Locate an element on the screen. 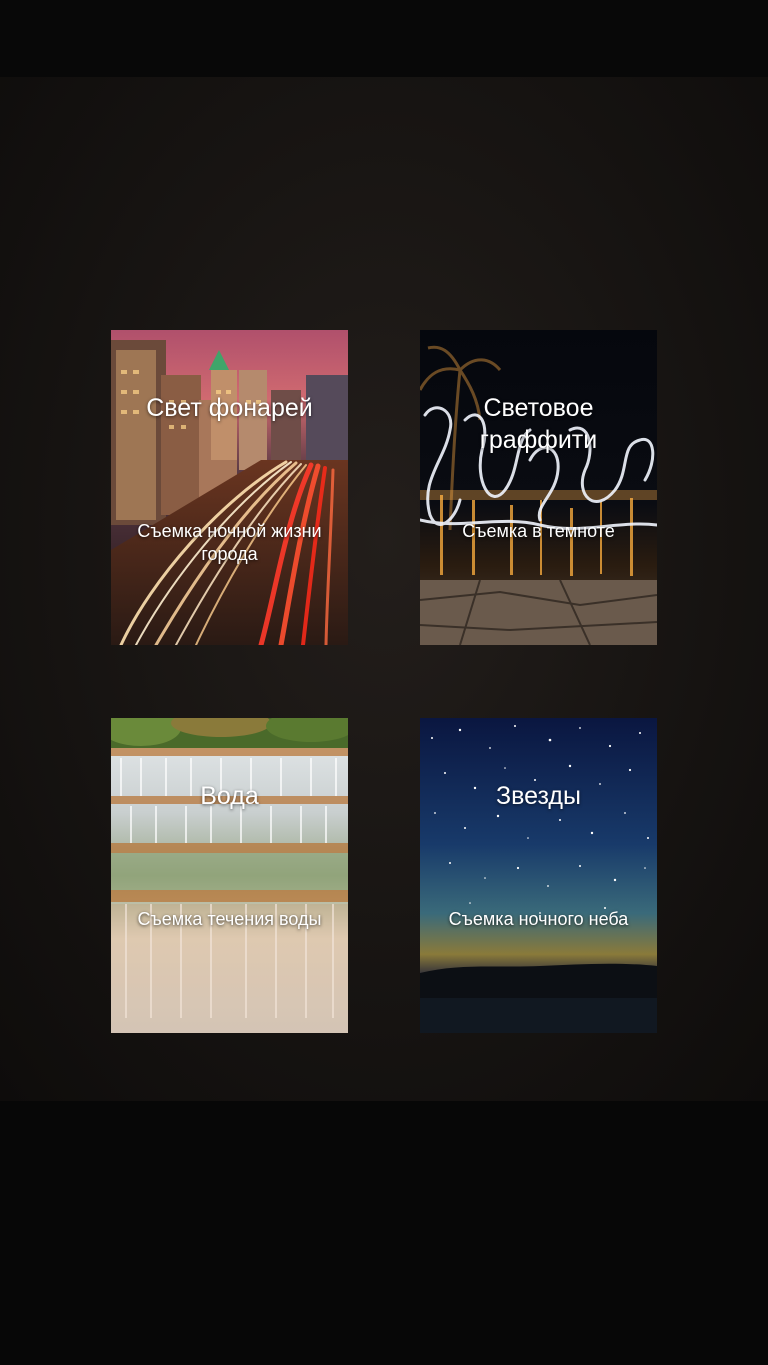 Image resolution: width=768 pixels, height=1365 pixels. city-night-image is located at coordinates (229, 487).